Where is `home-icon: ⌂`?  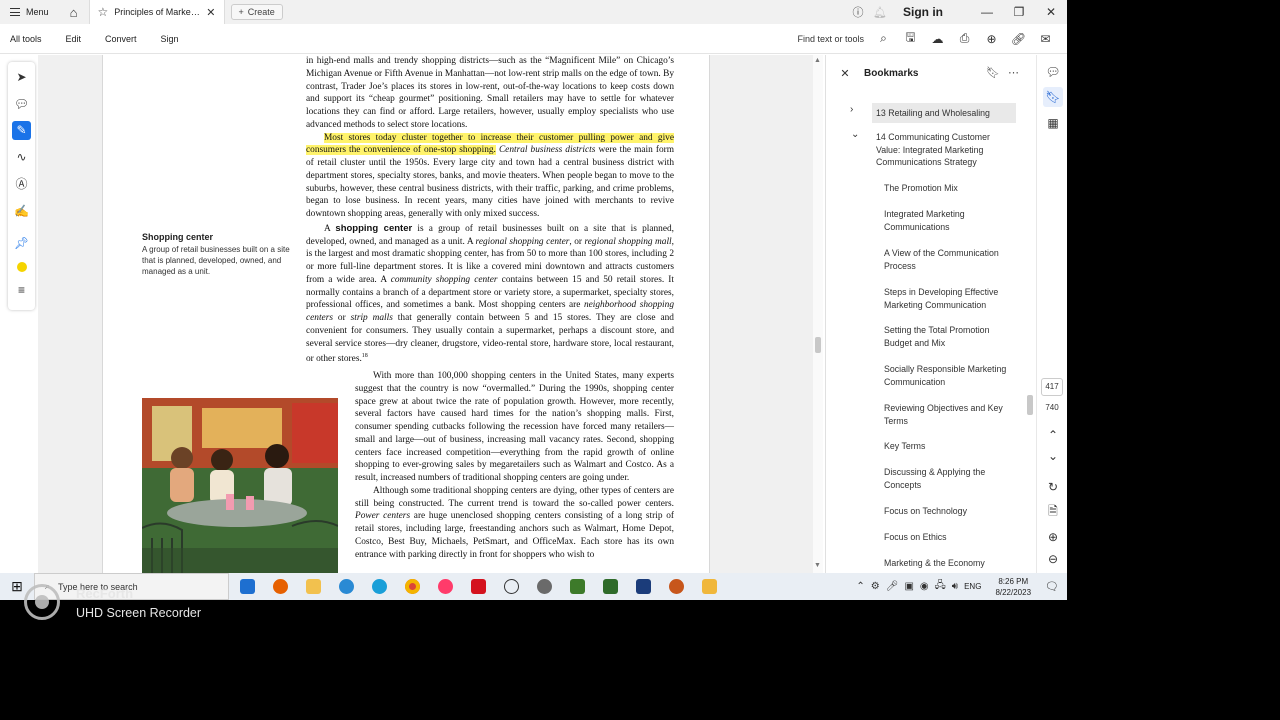 home-icon: ⌂ is located at coordinates (74, 12).